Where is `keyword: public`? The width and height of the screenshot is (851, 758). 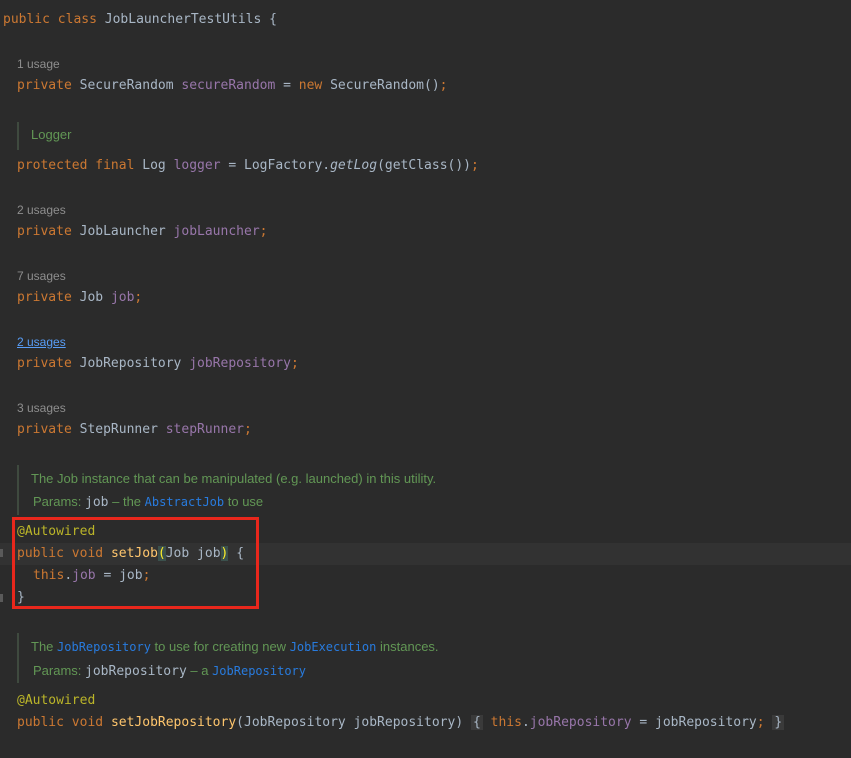
keyword: public is located at coordinates (26, 19).